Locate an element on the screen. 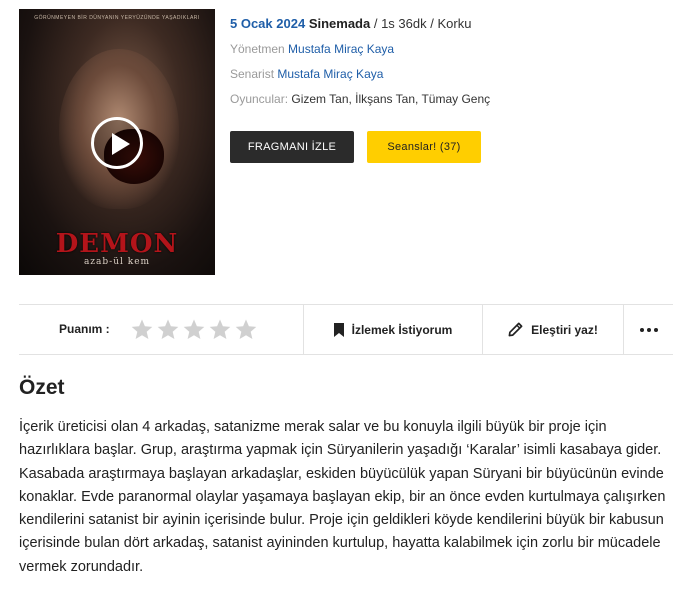 The image size is (685, 589). more-dots-icon is located at coordinates (648, 329).